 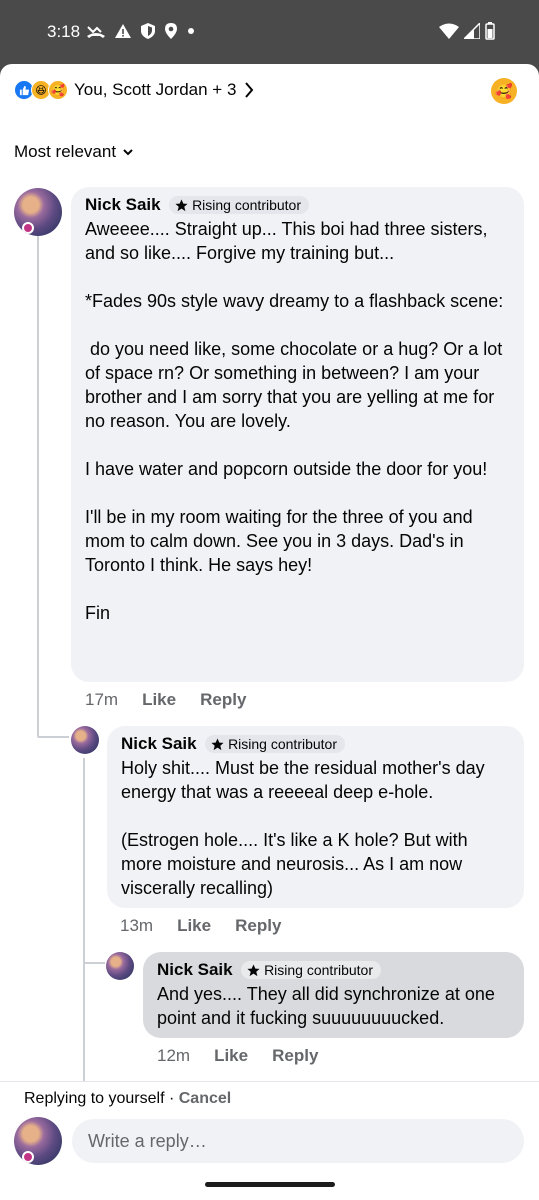 I want to click on reply-composer: Replying to yourself · Cancel, so click(x=269, y=1126).